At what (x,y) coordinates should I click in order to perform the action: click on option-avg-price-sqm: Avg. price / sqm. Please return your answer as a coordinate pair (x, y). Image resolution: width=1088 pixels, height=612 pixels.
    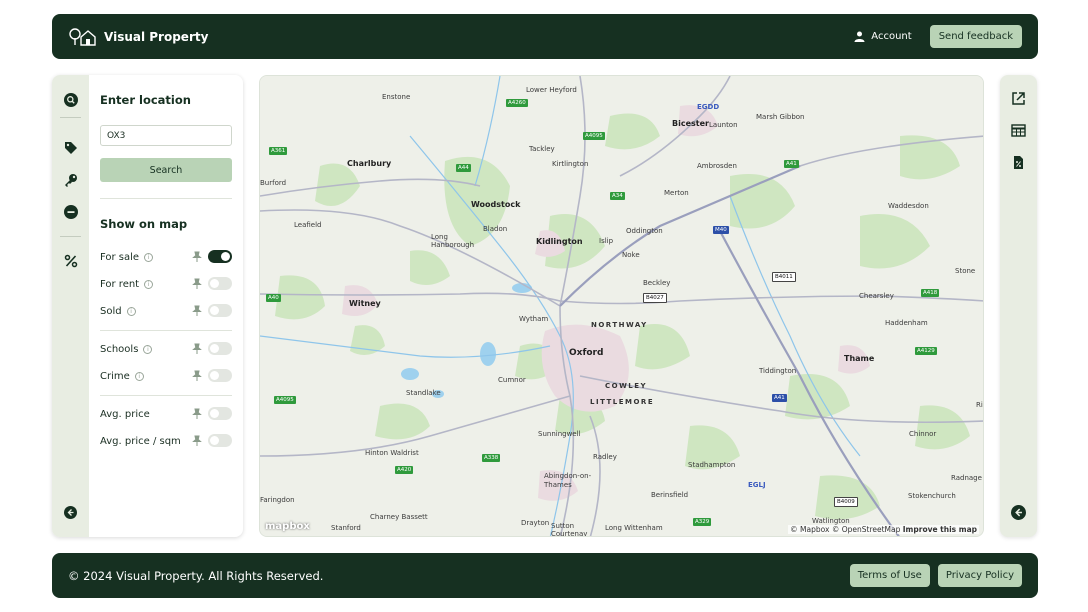
    Looking at the image, I should click on (166, 441).